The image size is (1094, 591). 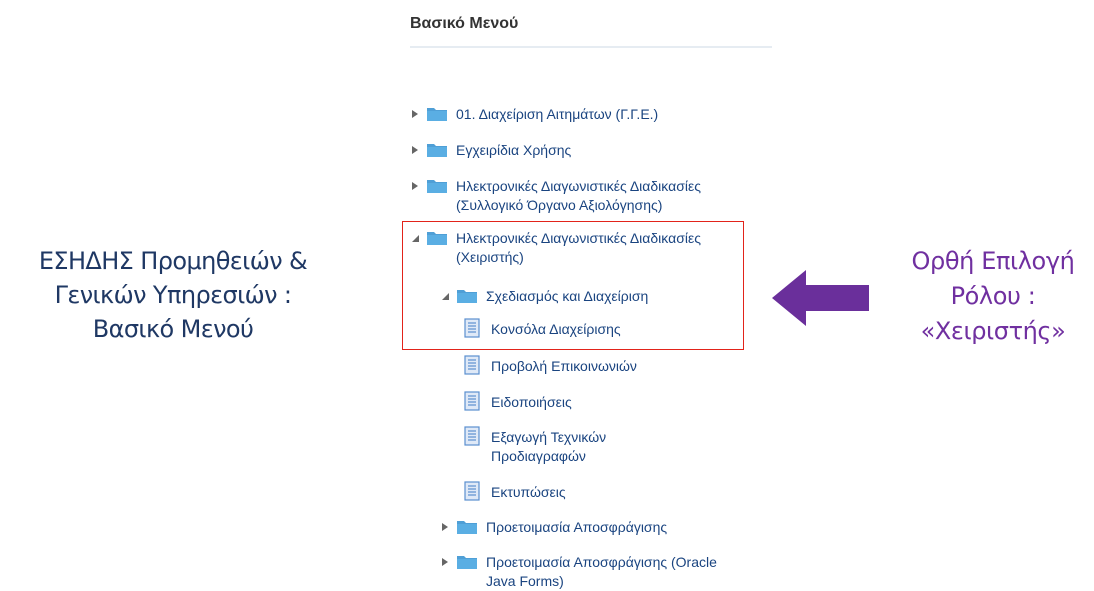 What do you see at coordinates (173, 261) in the screenshot?
I see `left-caption-line-1: ΕΣΗΔΗΣ Προμηθειών &` at bounding box center [173, 261].